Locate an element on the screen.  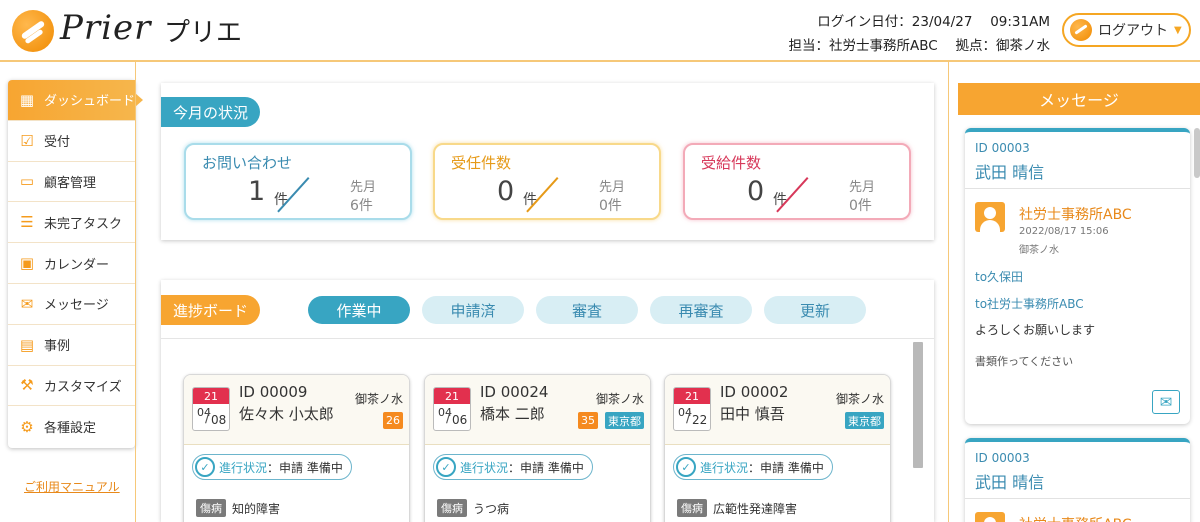
accepted-card: 受任件数 0 件 先月 0件 is located at coordinates (547, 181).